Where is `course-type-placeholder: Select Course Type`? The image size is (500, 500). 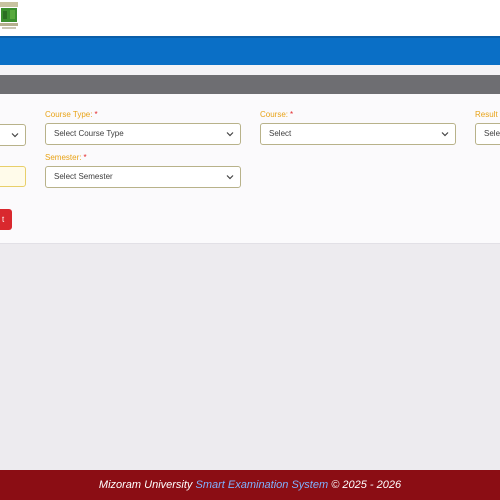 course-type-placeholder: Select Course Type is located at coordinates (89, 133).